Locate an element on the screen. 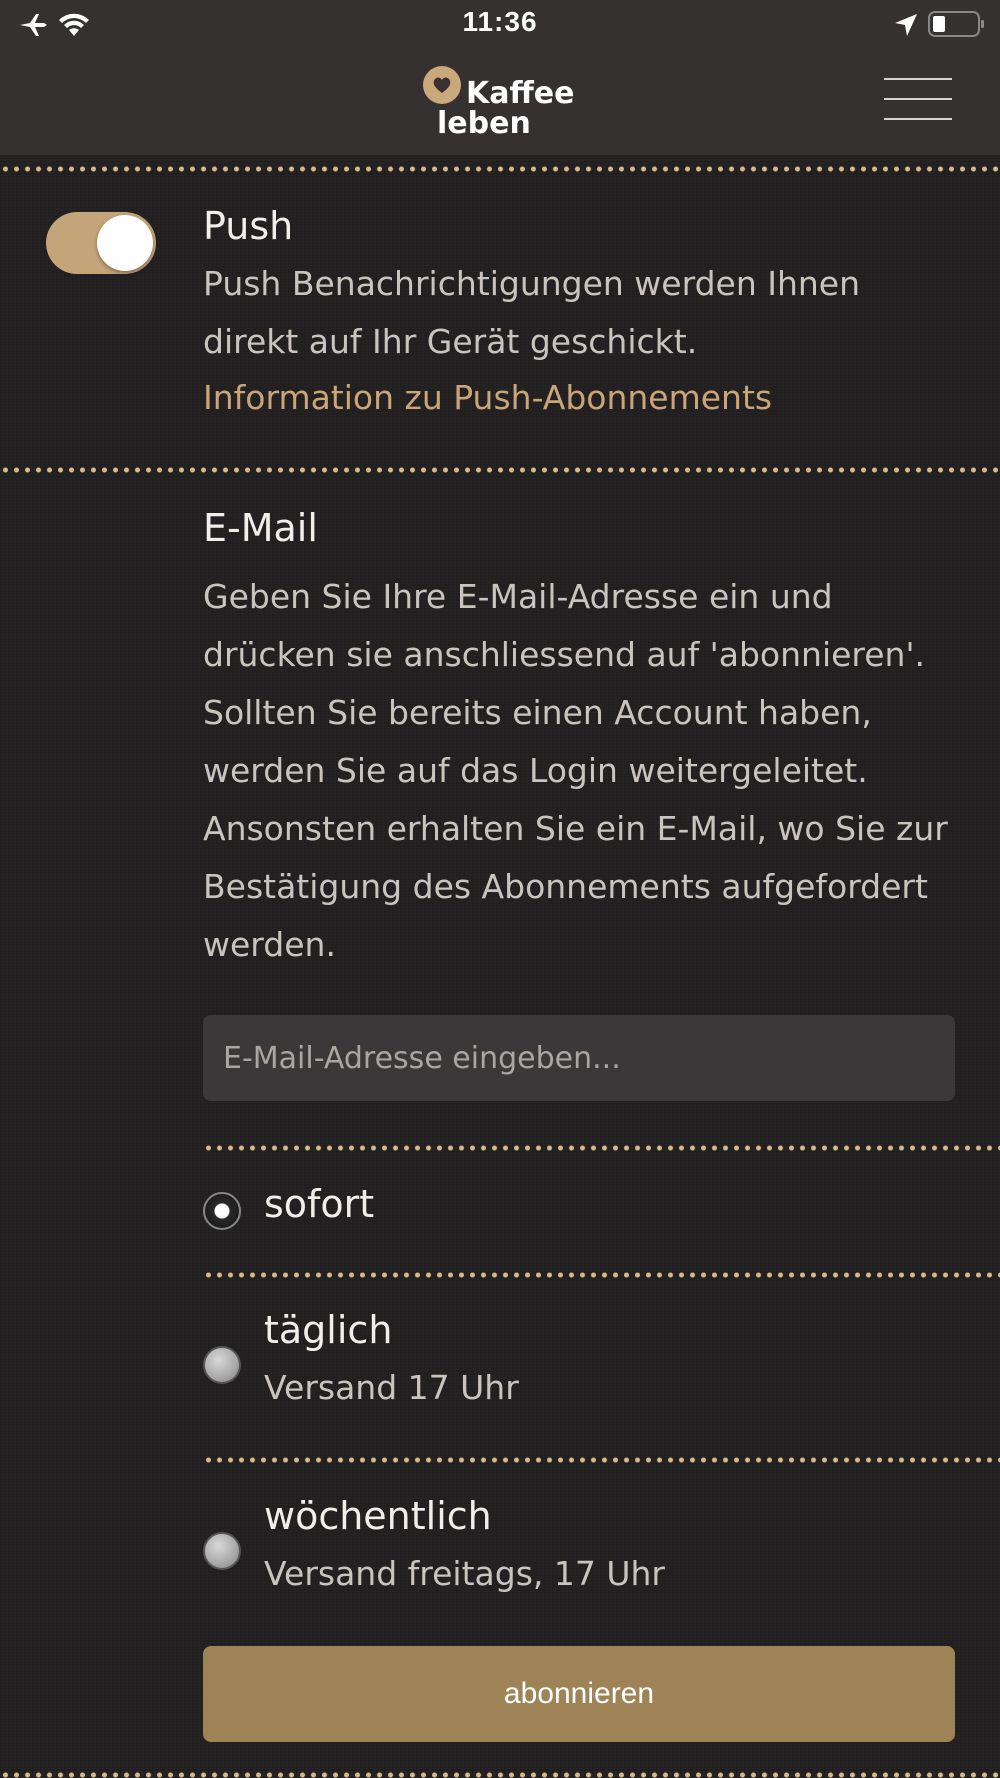 This screenshot has height=1778, width=1000. battery-icon is located at coordinates (956, 24).